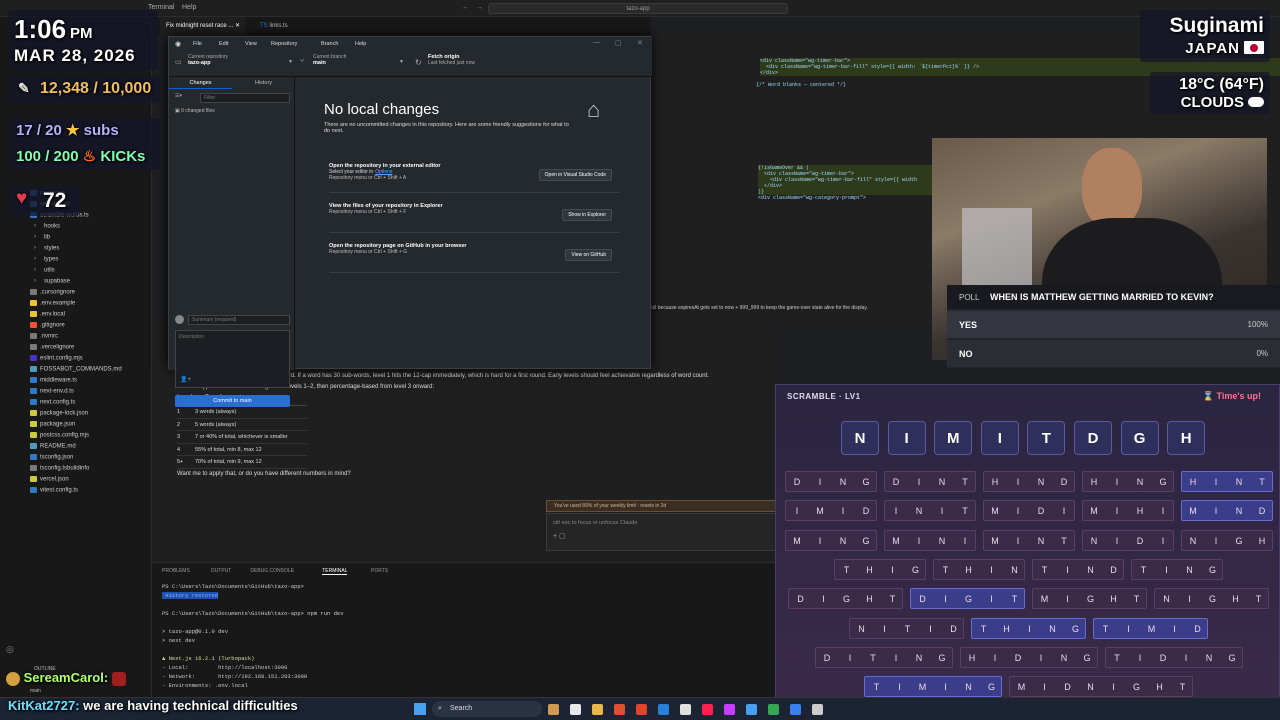 Image resolution: width=1280 pixels, height=720 pixels. What do you see at coordinates (47, 226) in the screenshot?
I see `tree-item: › hooks` at bounding box center [47, 226].